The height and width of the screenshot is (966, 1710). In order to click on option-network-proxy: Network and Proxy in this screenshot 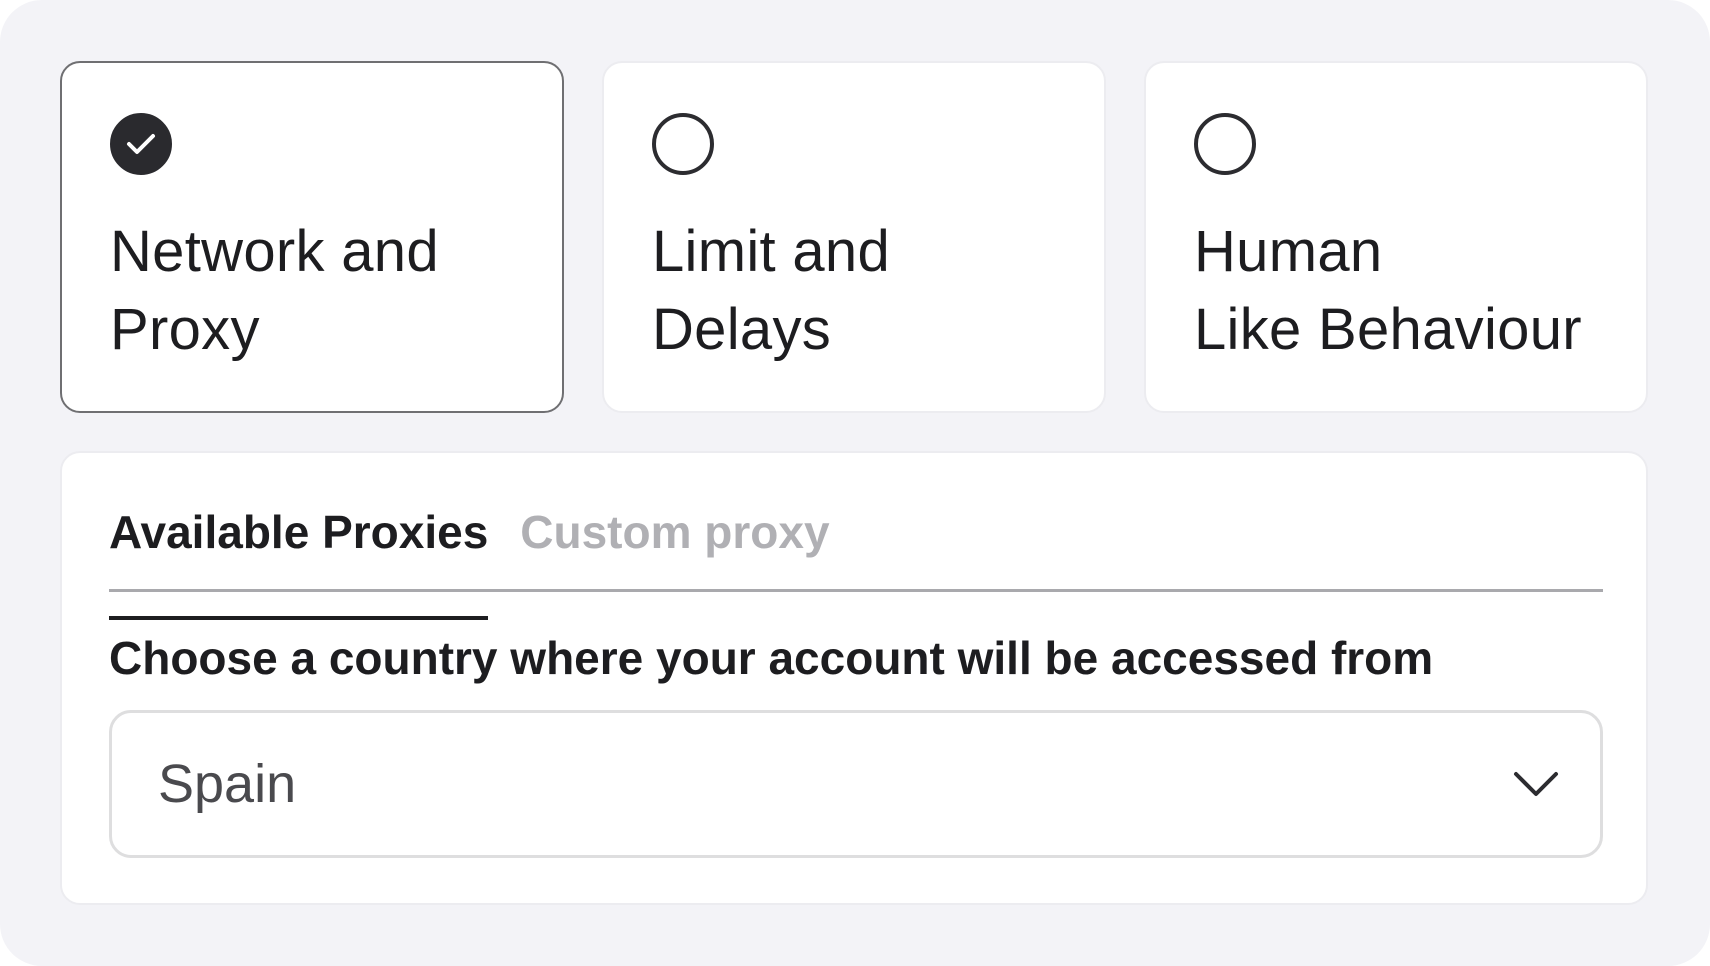, I will do `click(312, 237)`.